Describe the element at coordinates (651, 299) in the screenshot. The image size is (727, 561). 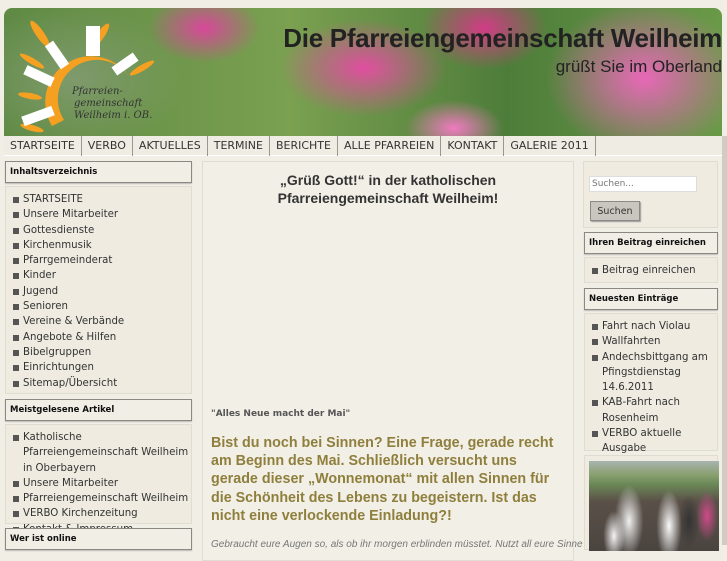
I see `latest-heading: Neuesten Einträge` at that location.